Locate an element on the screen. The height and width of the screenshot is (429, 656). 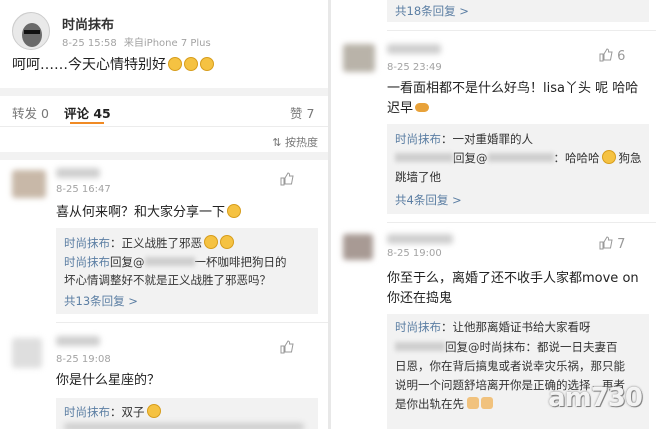
comment-text: 你是什么星座的？ is located at coordinates (108, 380).